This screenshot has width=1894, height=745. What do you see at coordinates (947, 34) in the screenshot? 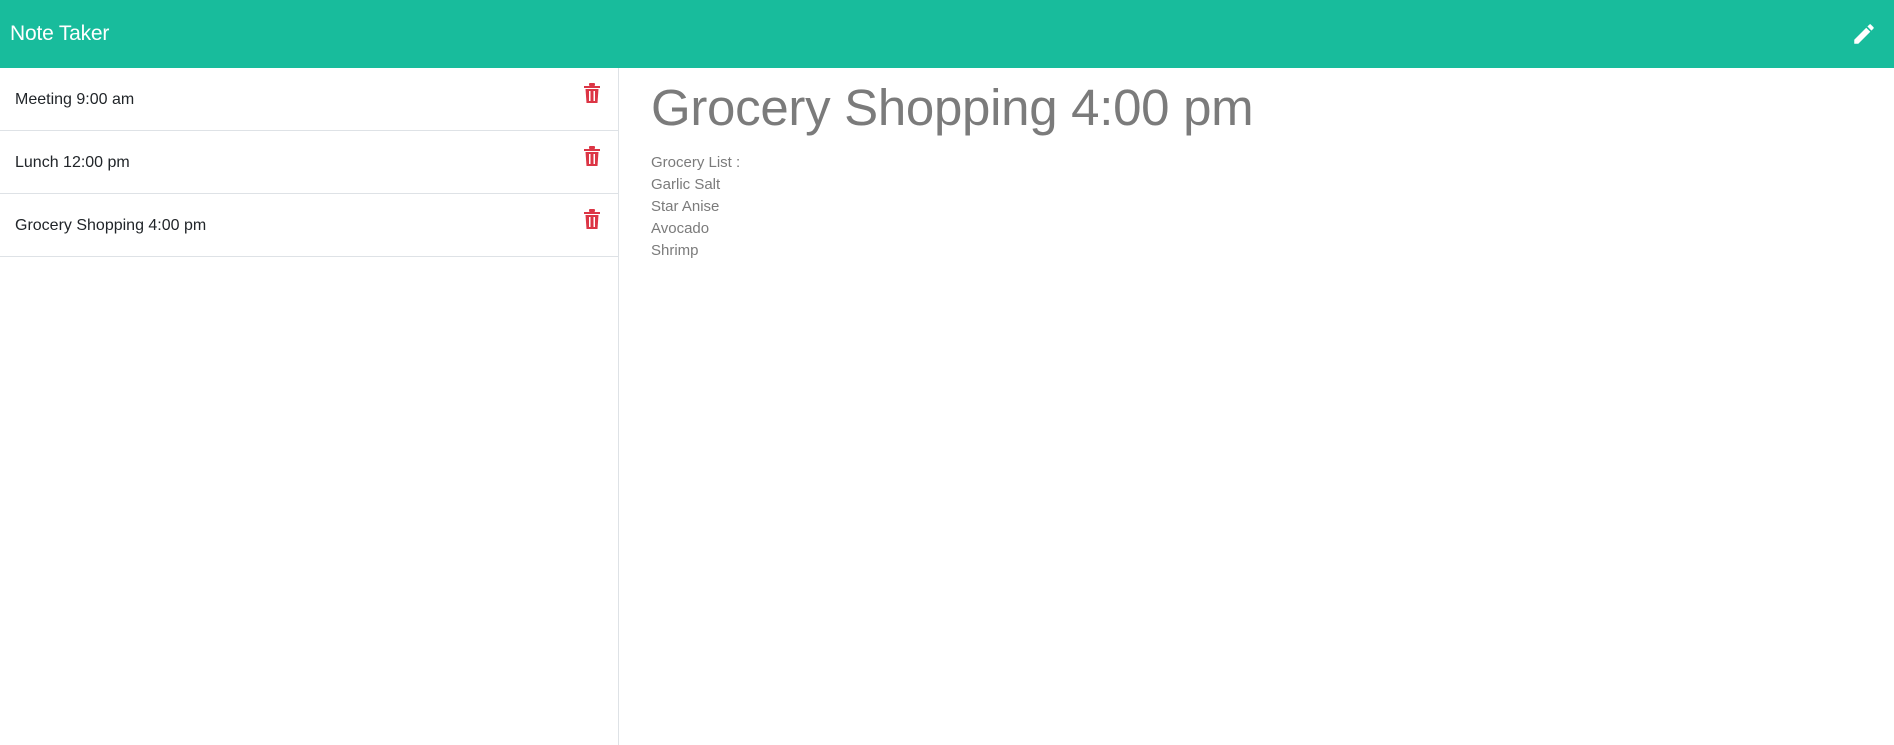
I see `navbar: Note Taker` at bounding box center [947, 34].